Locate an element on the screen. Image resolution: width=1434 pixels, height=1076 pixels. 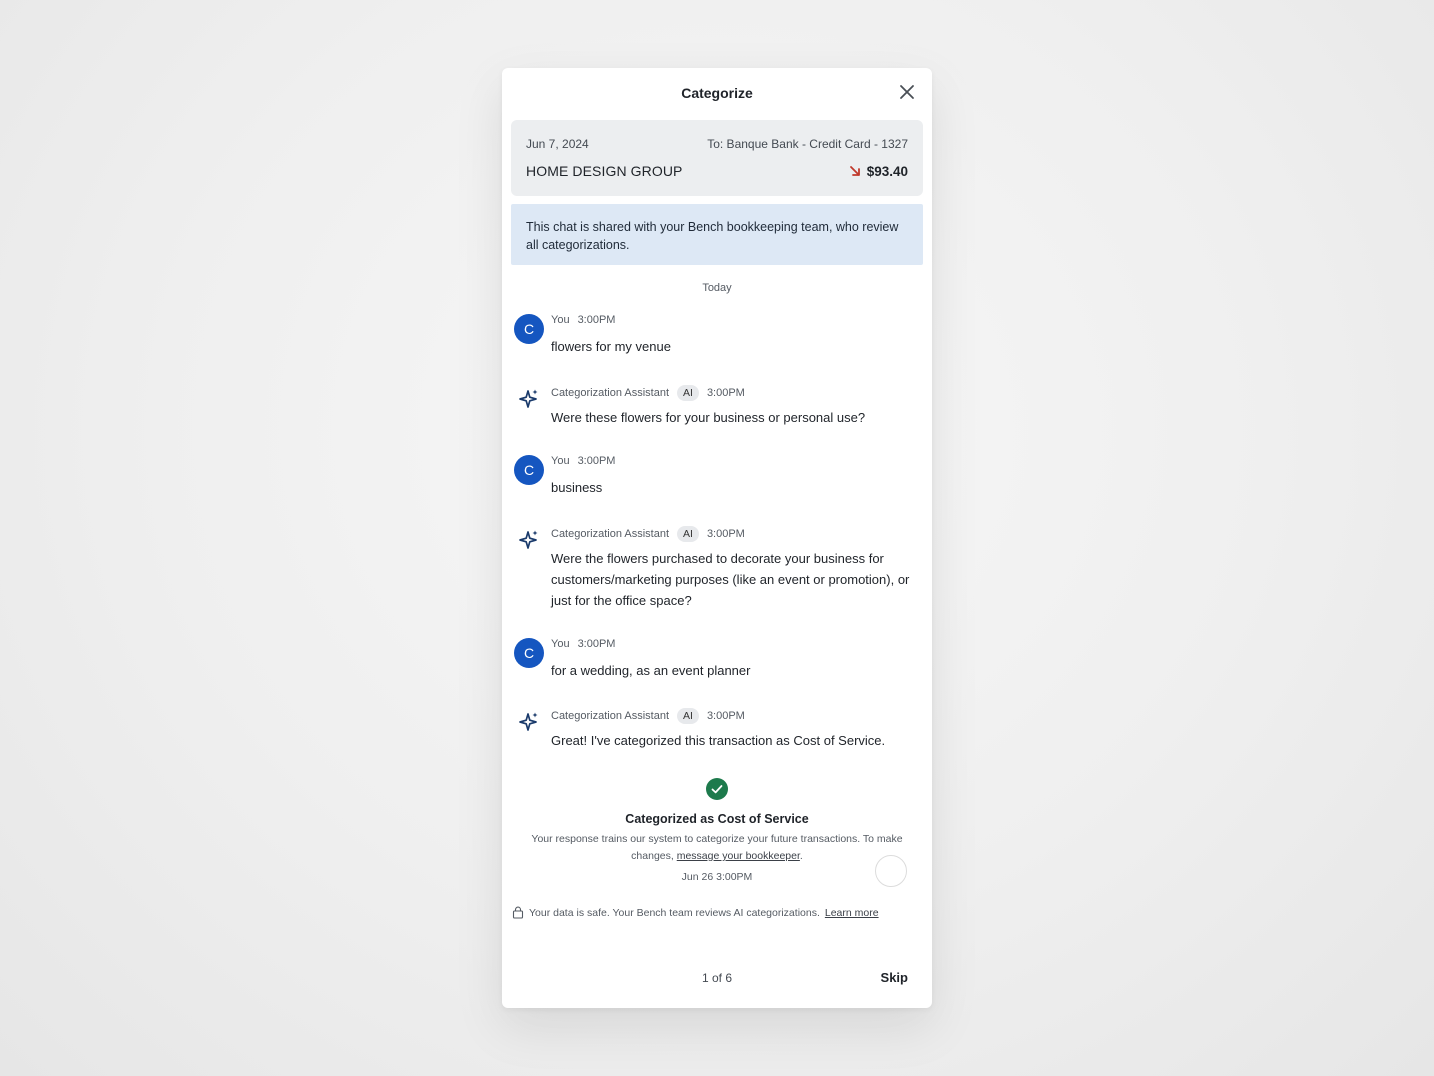
confirmation-timestamp: Jun 26 3:00PM is located at coordinates (717, 877).